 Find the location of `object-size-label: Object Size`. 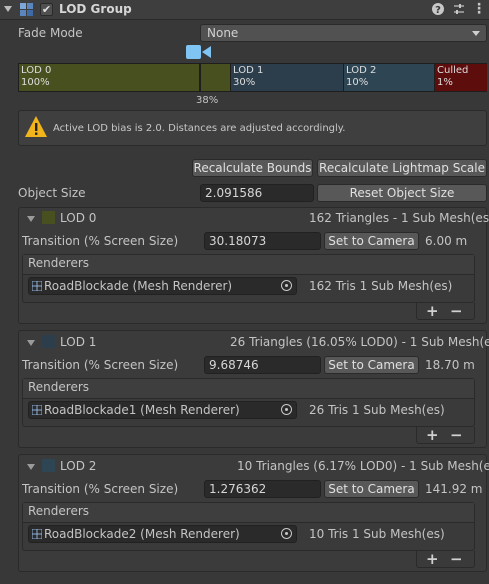

object-size-label: Object Size is located at coordinates (52, 193).